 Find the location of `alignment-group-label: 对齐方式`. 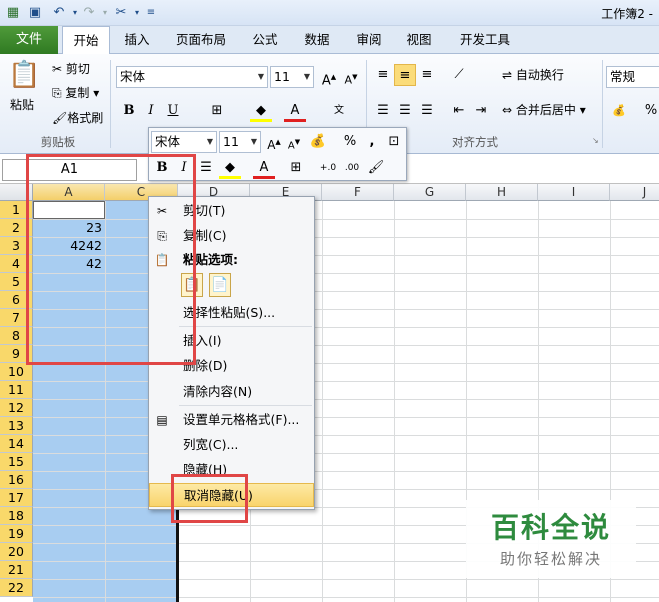

alignment-group-label: 对齐方式 is located at coordinates (475, 142).